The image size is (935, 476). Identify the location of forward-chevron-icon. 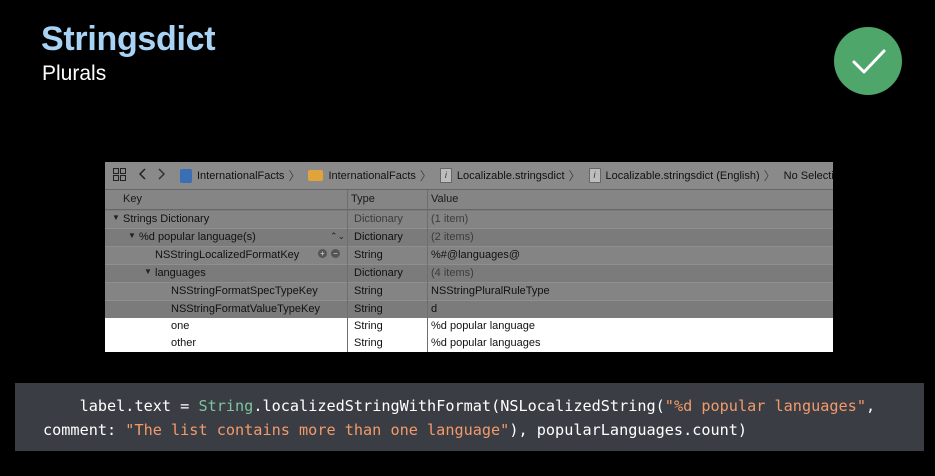
(162, 175).